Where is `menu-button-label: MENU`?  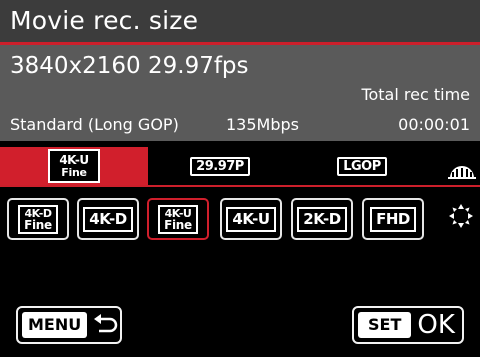 menu-button-label: MENU is located at coordinates (55, 325).